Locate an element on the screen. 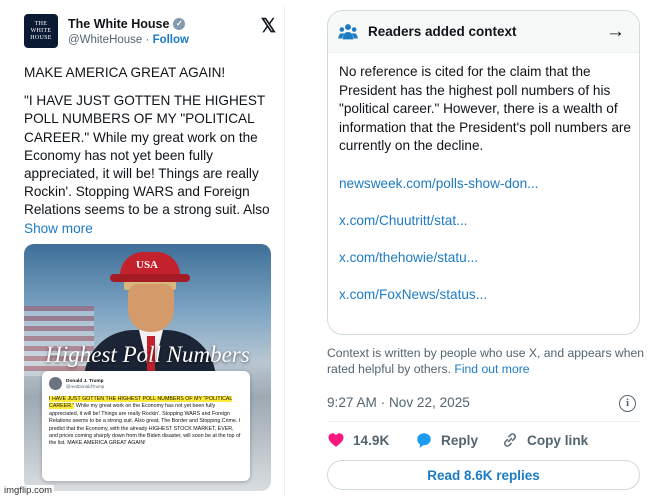  arrow-right-icon: → is located at coordinates (615, 32).